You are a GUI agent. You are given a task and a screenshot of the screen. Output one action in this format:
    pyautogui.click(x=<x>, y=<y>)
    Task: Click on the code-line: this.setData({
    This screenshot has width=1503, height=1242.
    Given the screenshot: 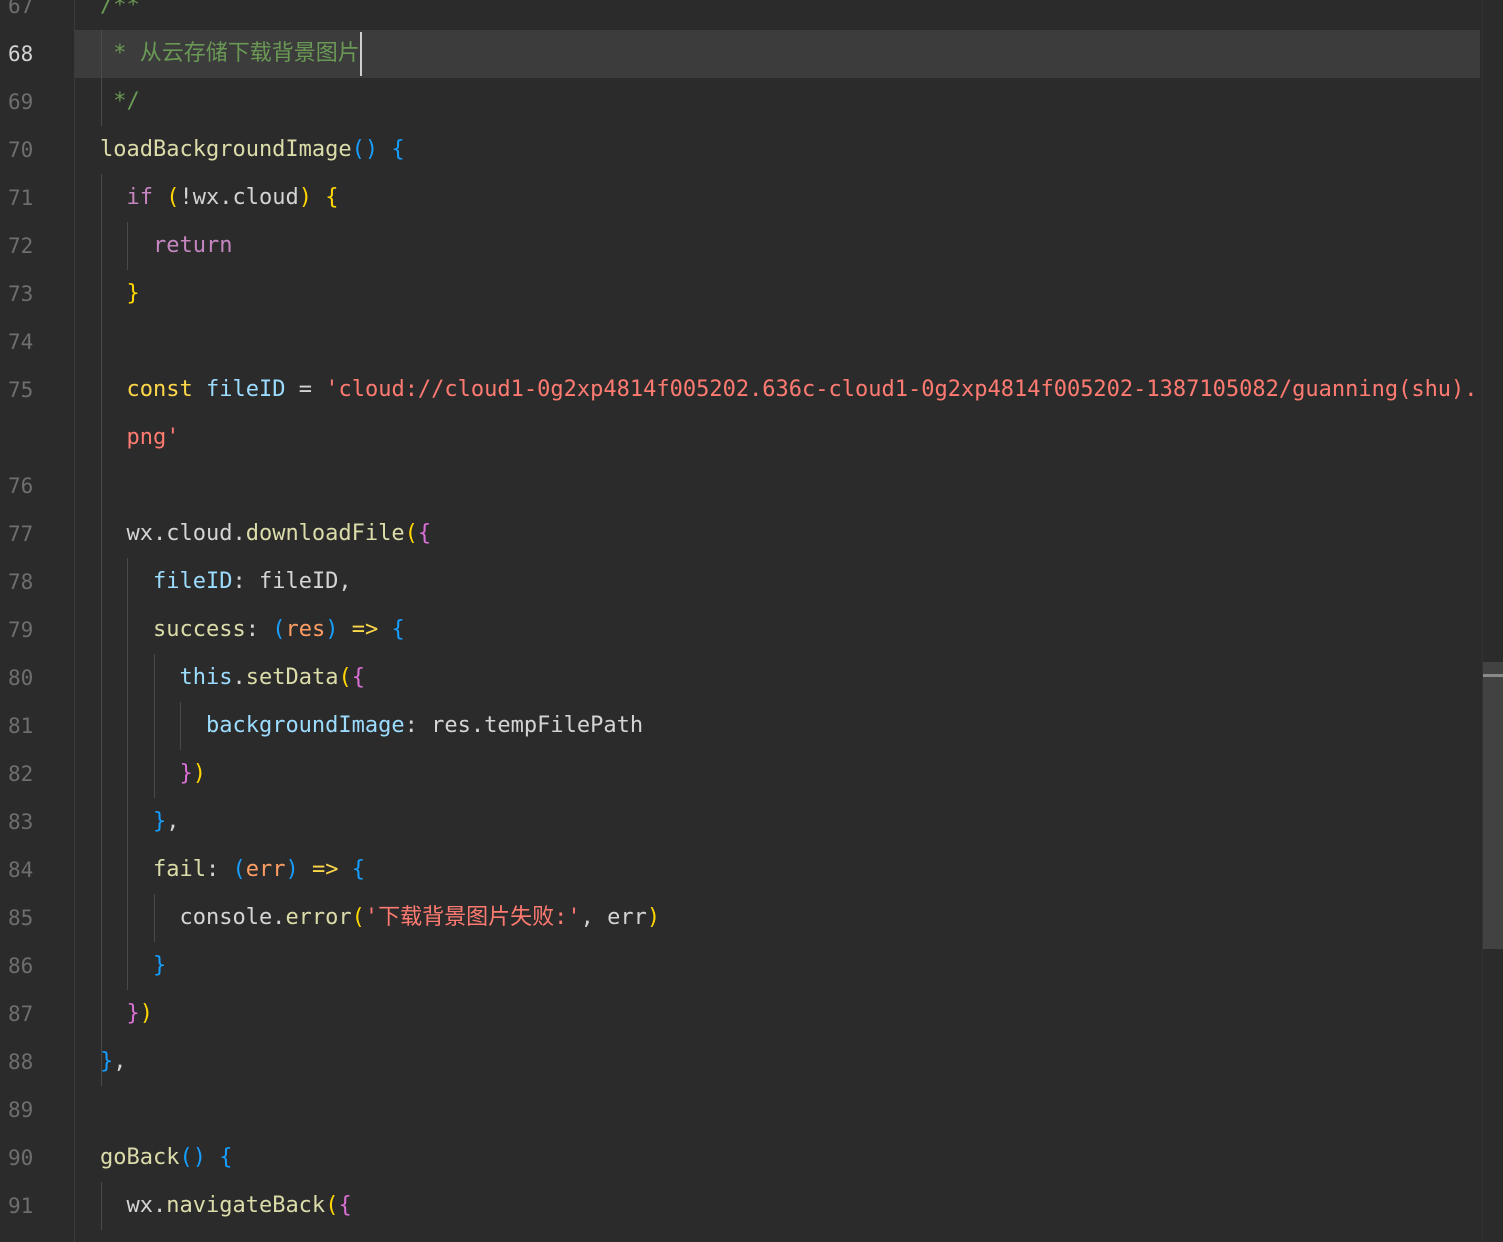 What is the action you would take?
    pyautogui.click(x=777, y=678)
    